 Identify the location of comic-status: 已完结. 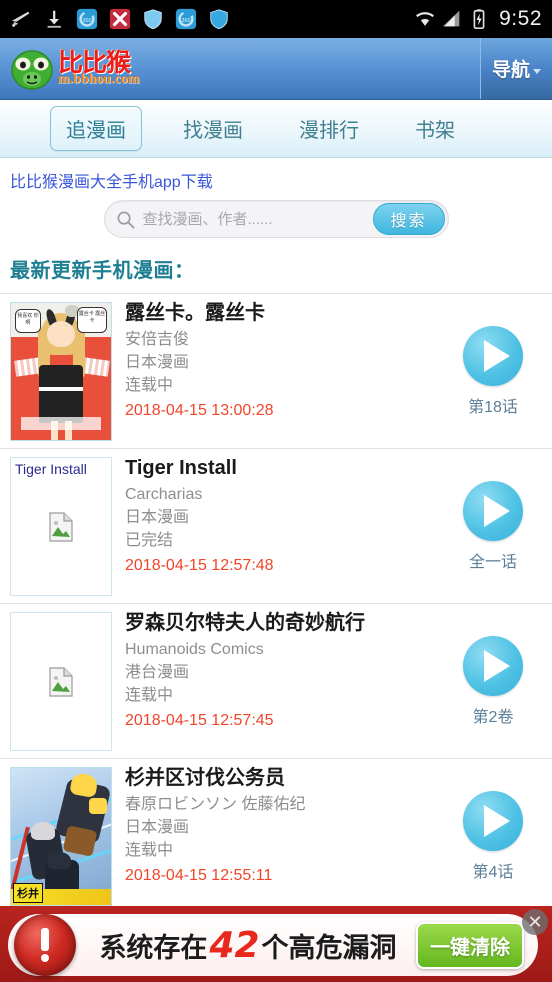
(149, 541).